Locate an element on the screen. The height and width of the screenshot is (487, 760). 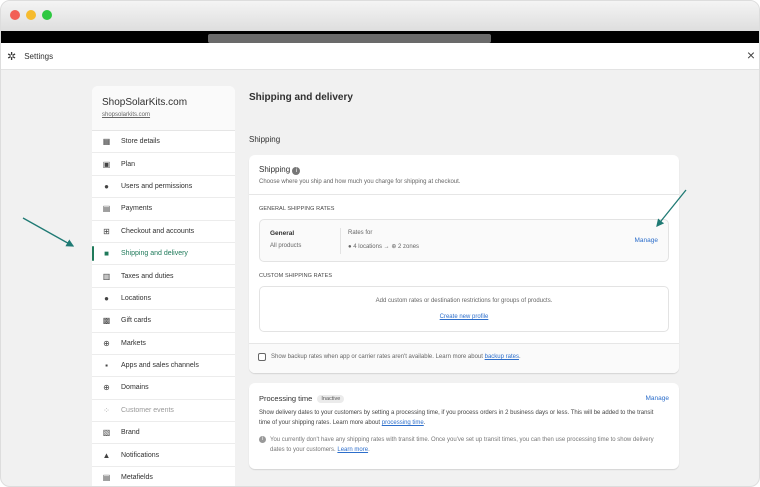
annotation-arrows is located at coordinates (354, 218).